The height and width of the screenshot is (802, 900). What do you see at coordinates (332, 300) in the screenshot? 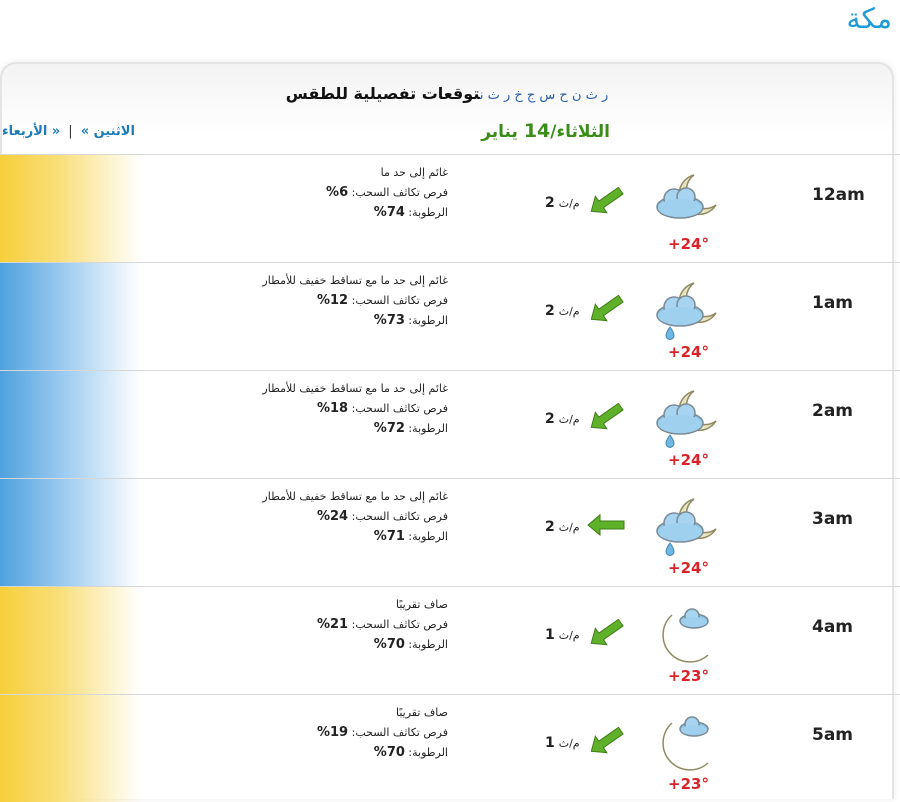
I see `clouds-value: 12%` at bounding box center [332, 300].